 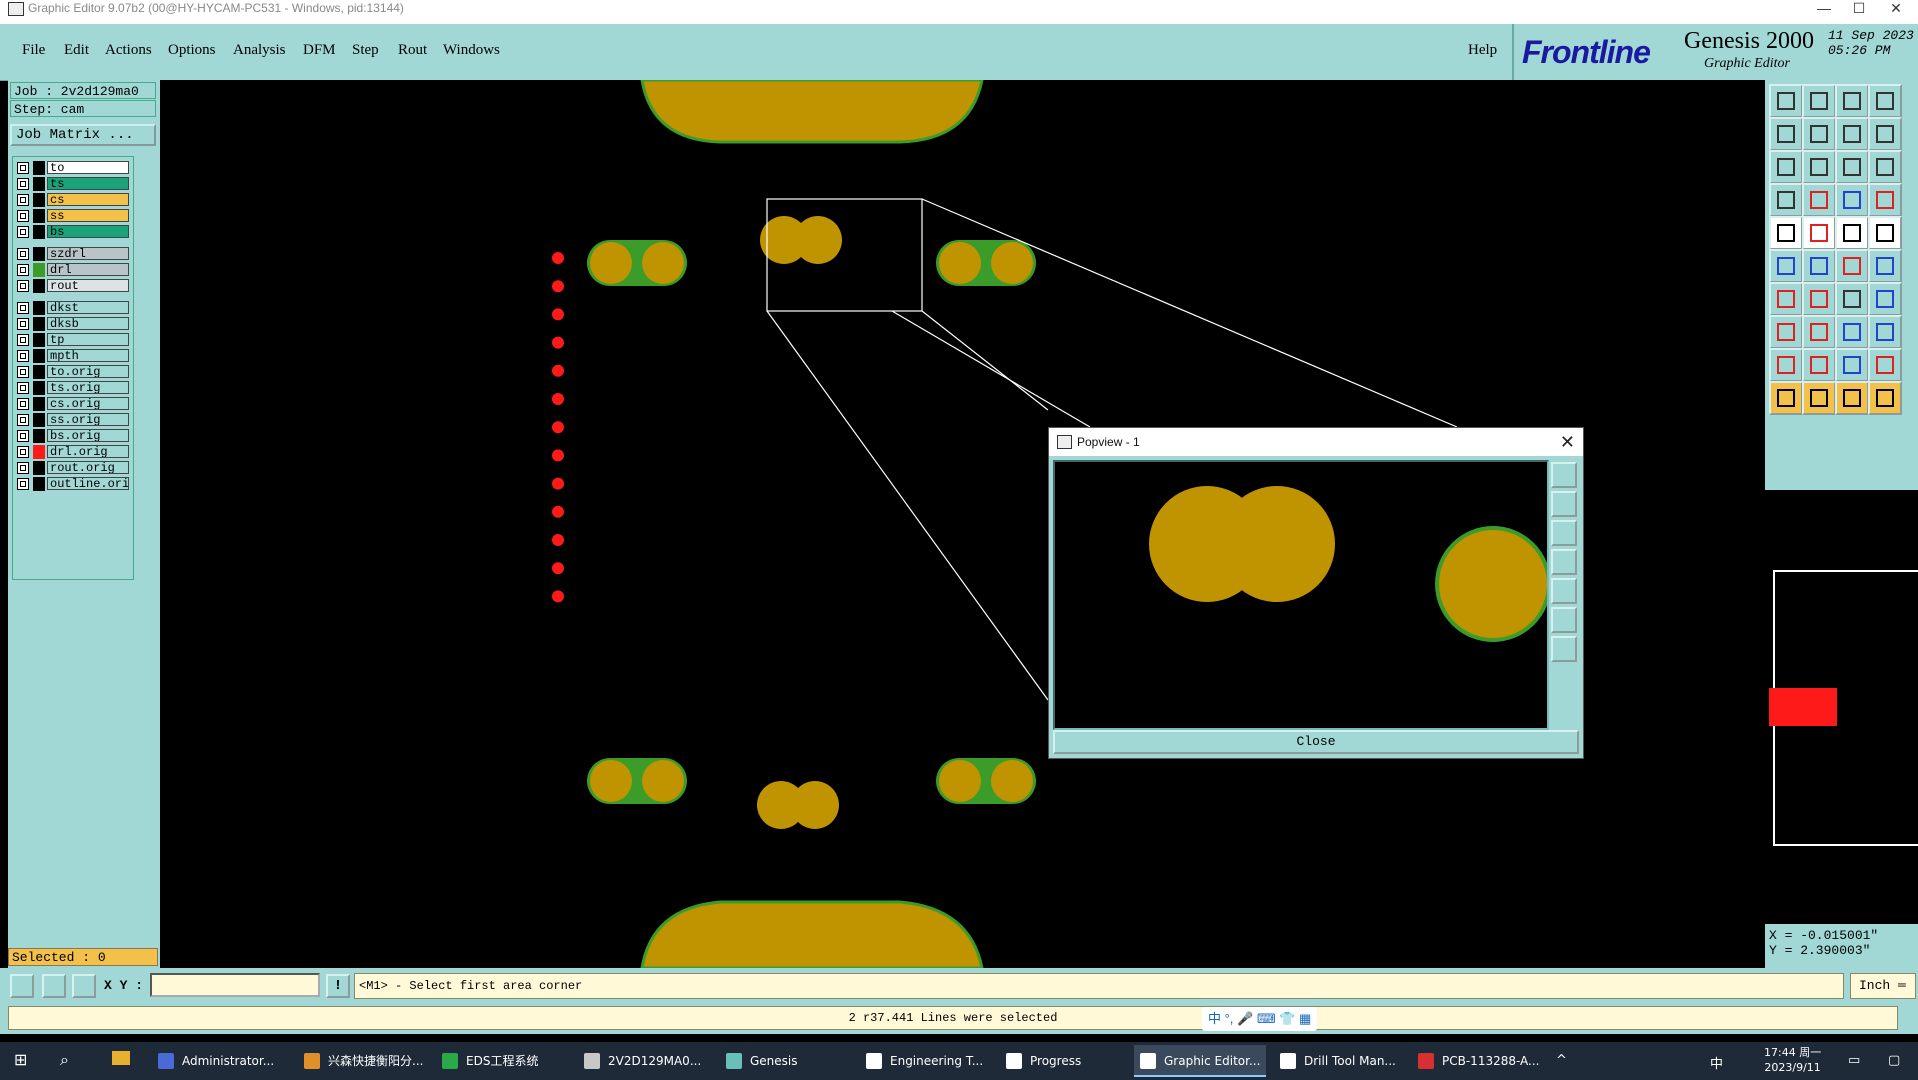 What do you see at coordinates (73, 216) in the screenshot?
I see `layer-row: ss` at bounding box center [73, 216].